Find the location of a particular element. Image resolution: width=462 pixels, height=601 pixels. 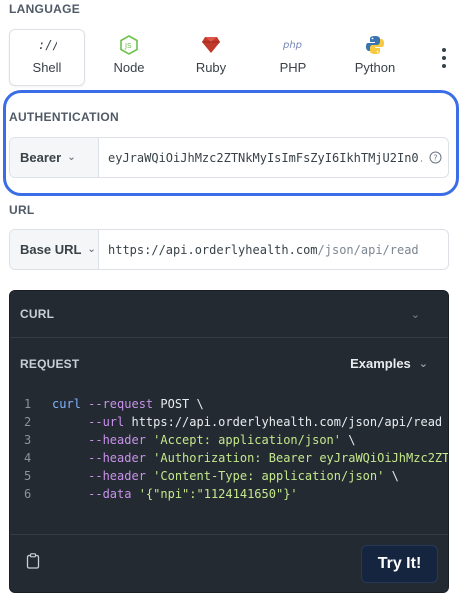

code-line: 6 --data '{"npi":"1124141650"}' is located at coordinates (236, 494).